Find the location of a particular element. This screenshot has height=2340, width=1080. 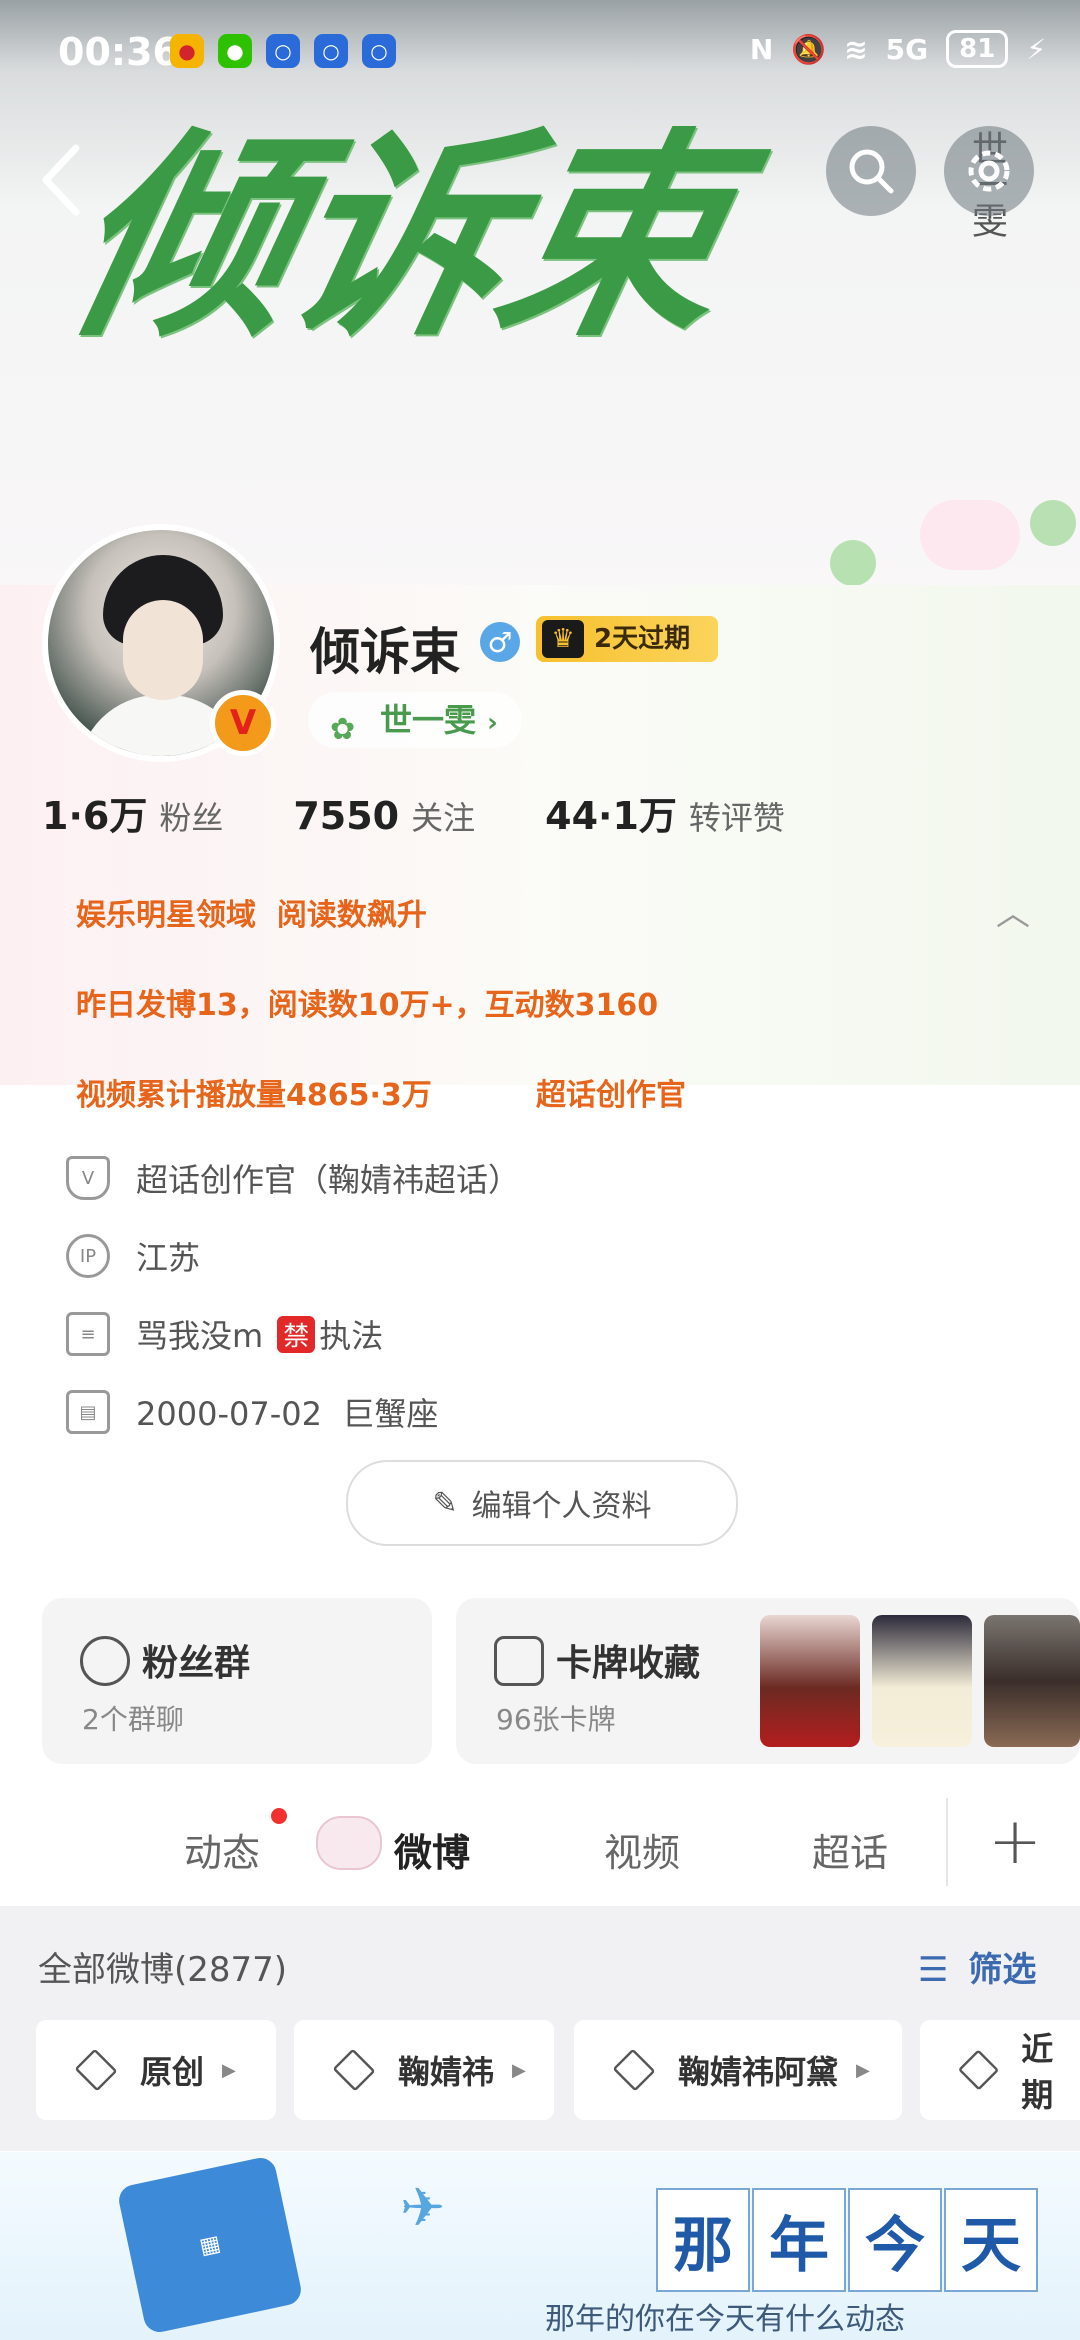

profile-name: 倾诉束 is located at coordinates (385, 652).